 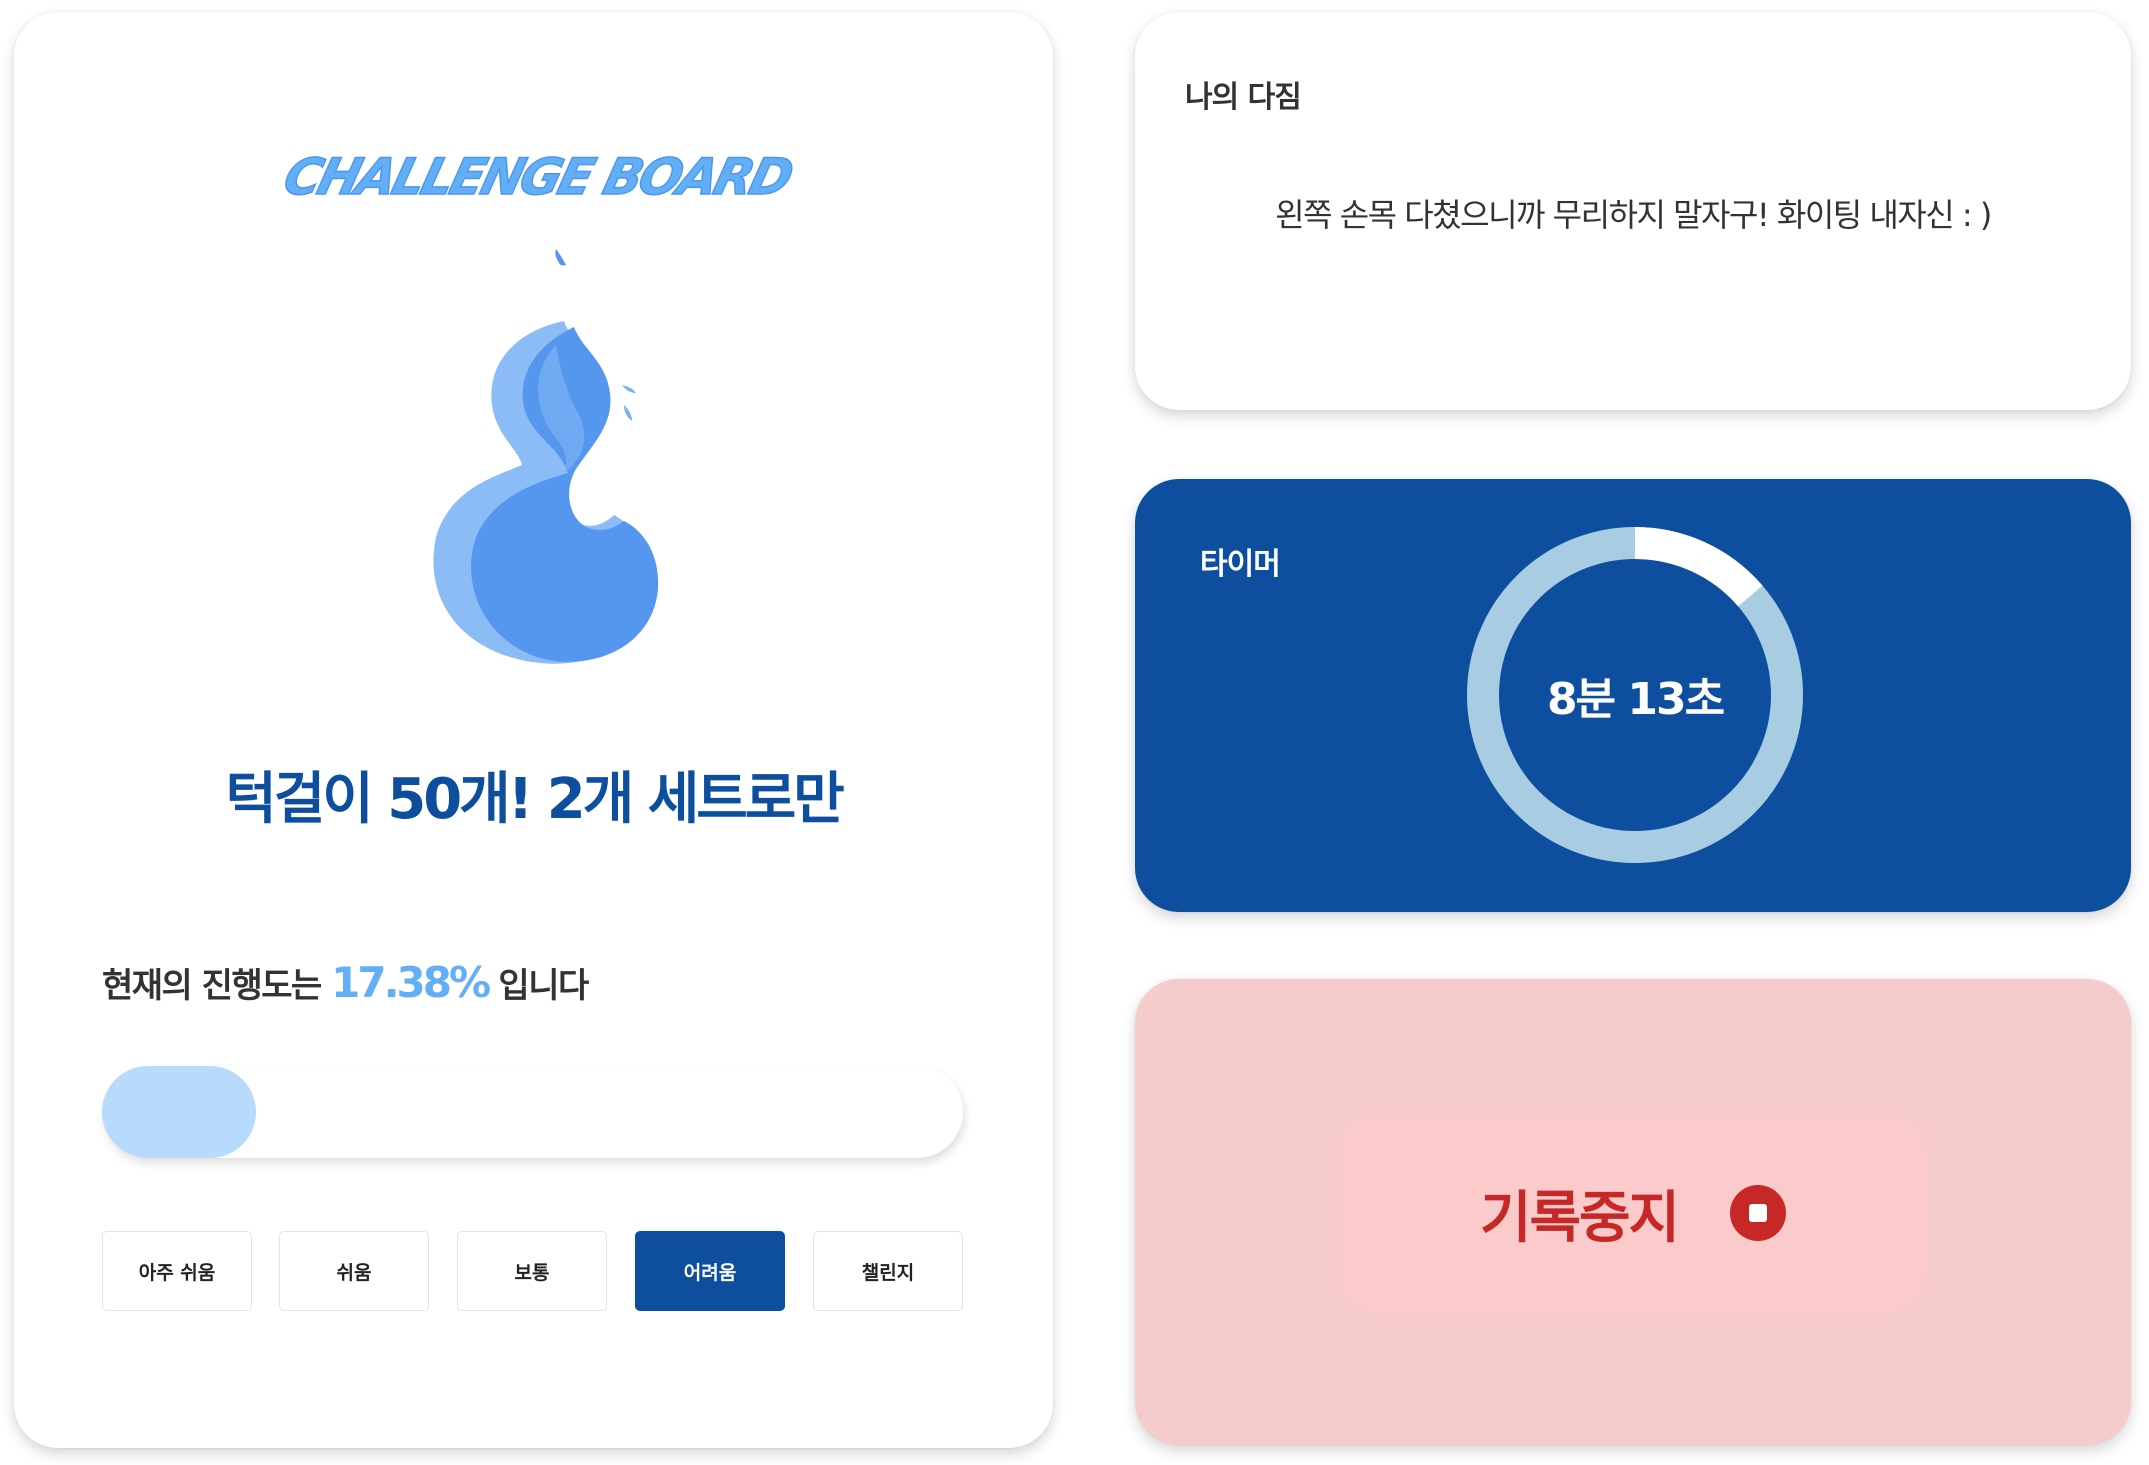 I want to click on difficulty-challenge-button: 챌린지, so click(x=888, y=1271).